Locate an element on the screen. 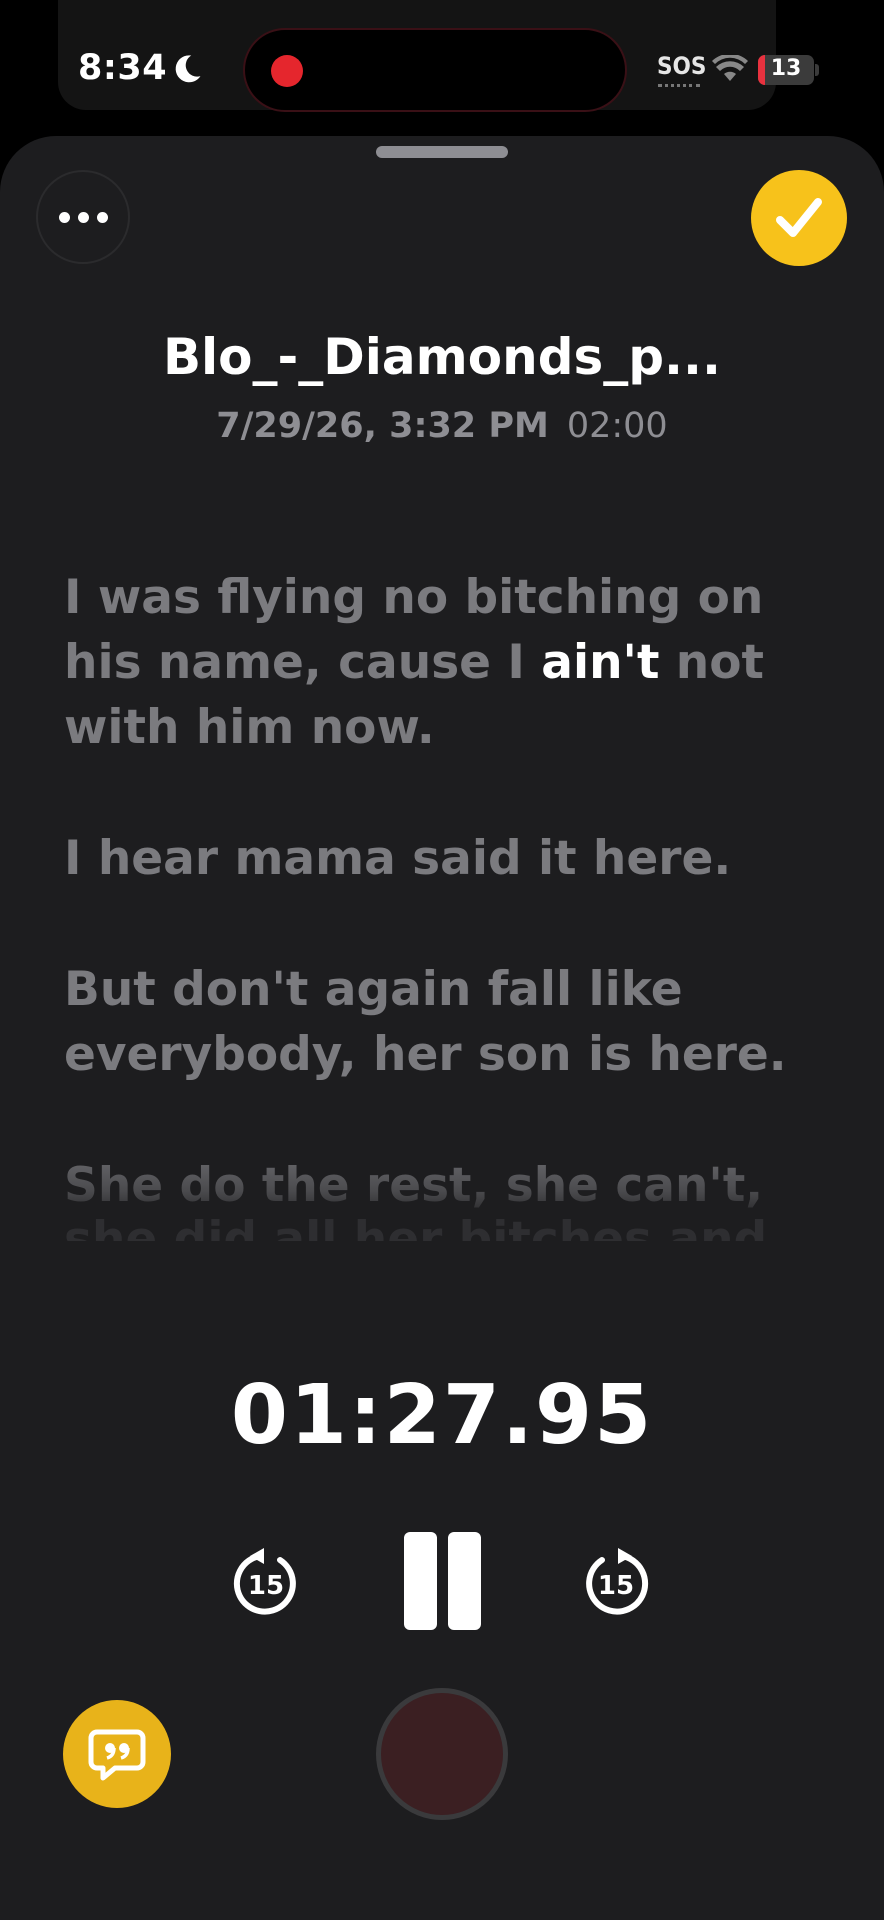 This screenshot has height=1920, width=884. battery-level: 13 is located at coordinates (786, 68).